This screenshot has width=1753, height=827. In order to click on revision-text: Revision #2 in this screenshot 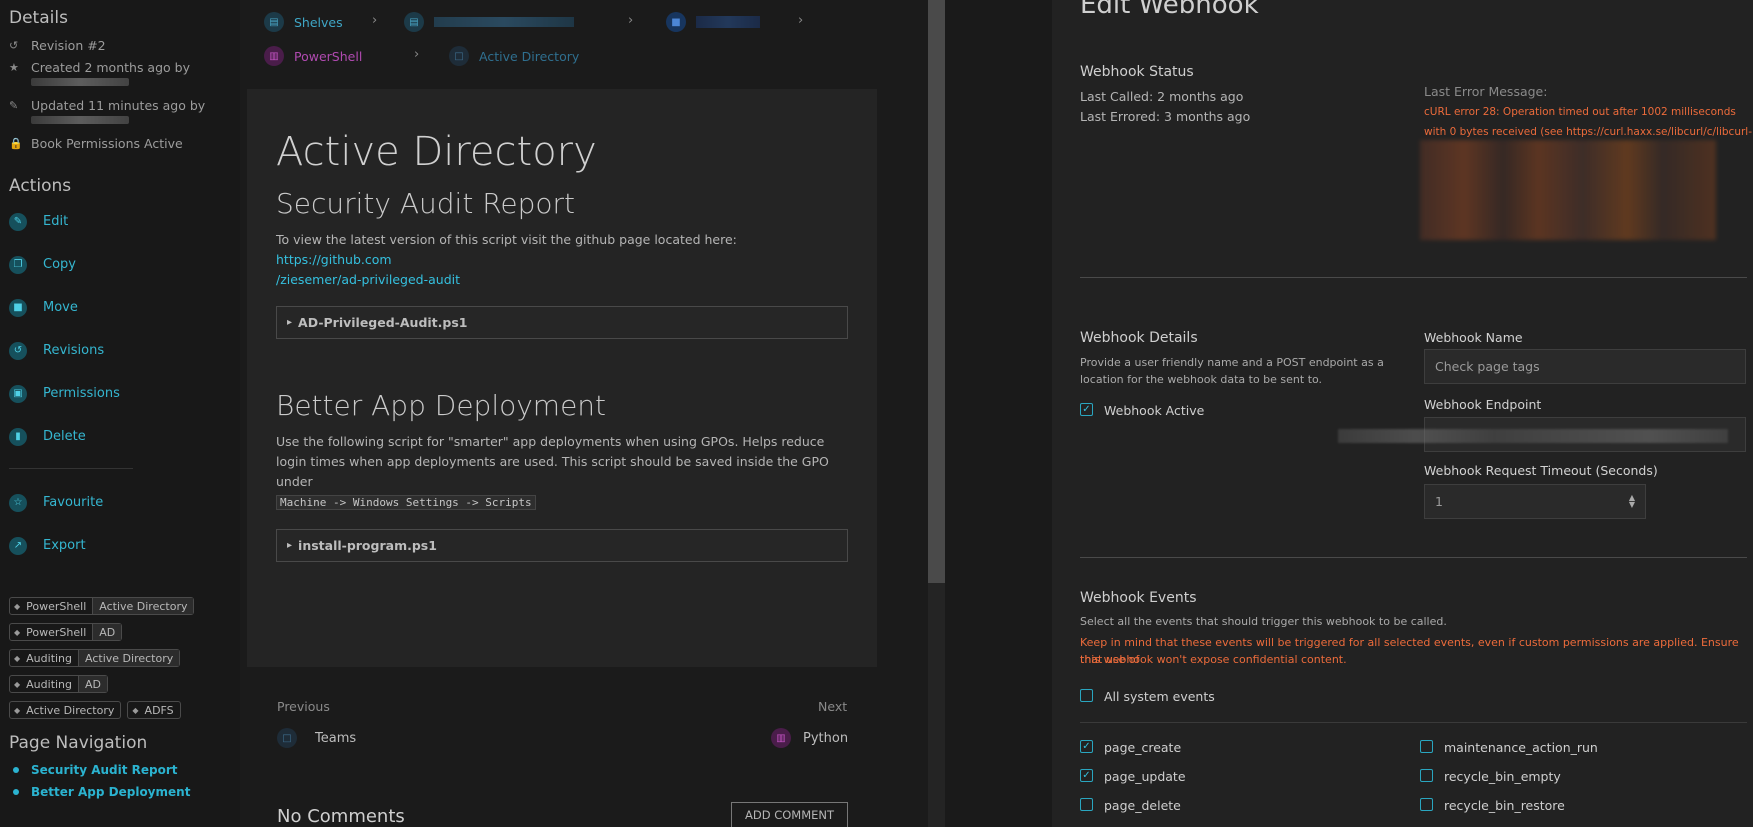, I will do `click(68, 45)`.